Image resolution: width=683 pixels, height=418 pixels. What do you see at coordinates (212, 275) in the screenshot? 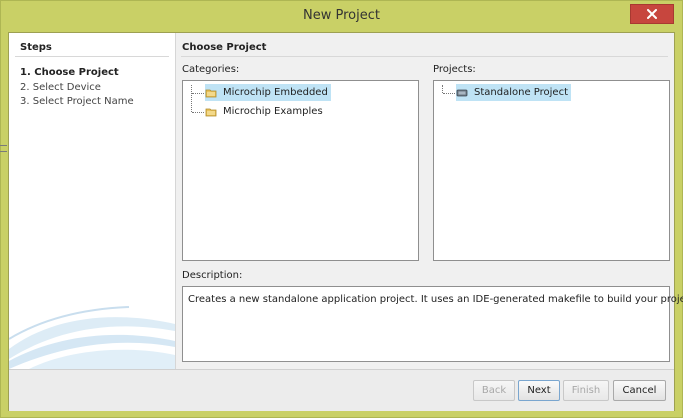
I see `description-label: Description:` at bounding box center [212, 275].